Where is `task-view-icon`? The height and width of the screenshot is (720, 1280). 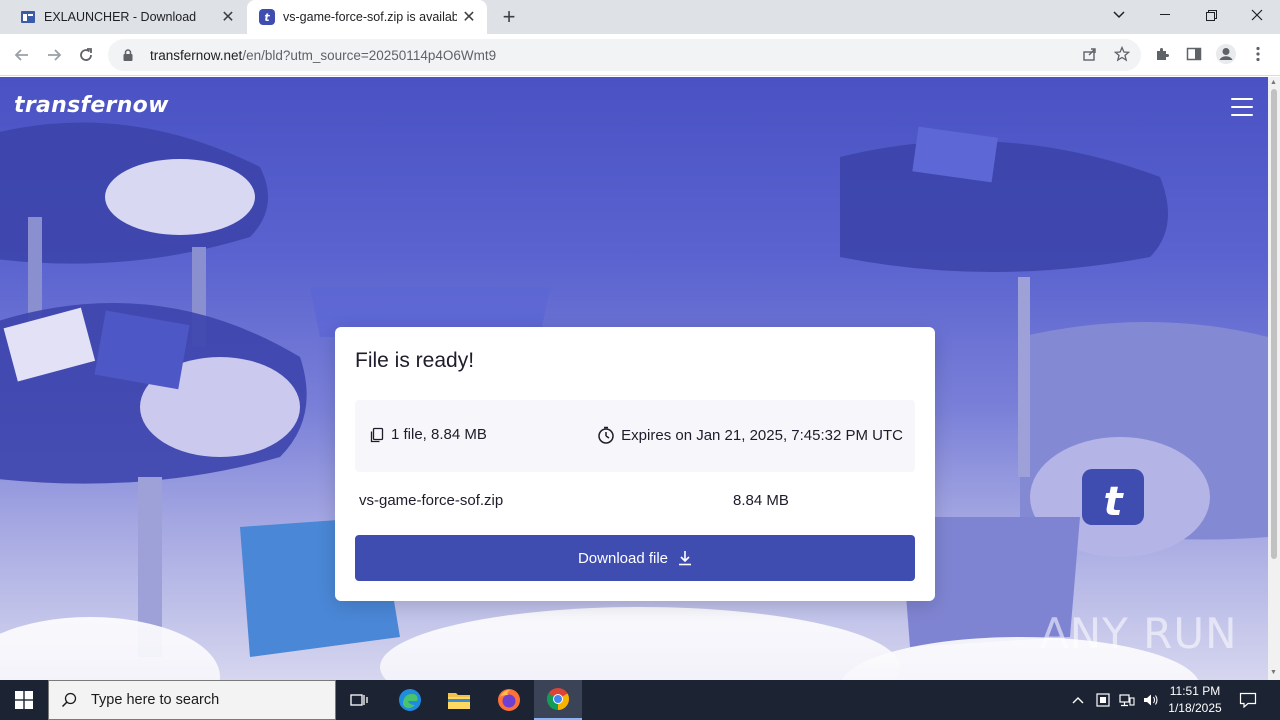
task-view-icon is located at coordinates (360, 700).